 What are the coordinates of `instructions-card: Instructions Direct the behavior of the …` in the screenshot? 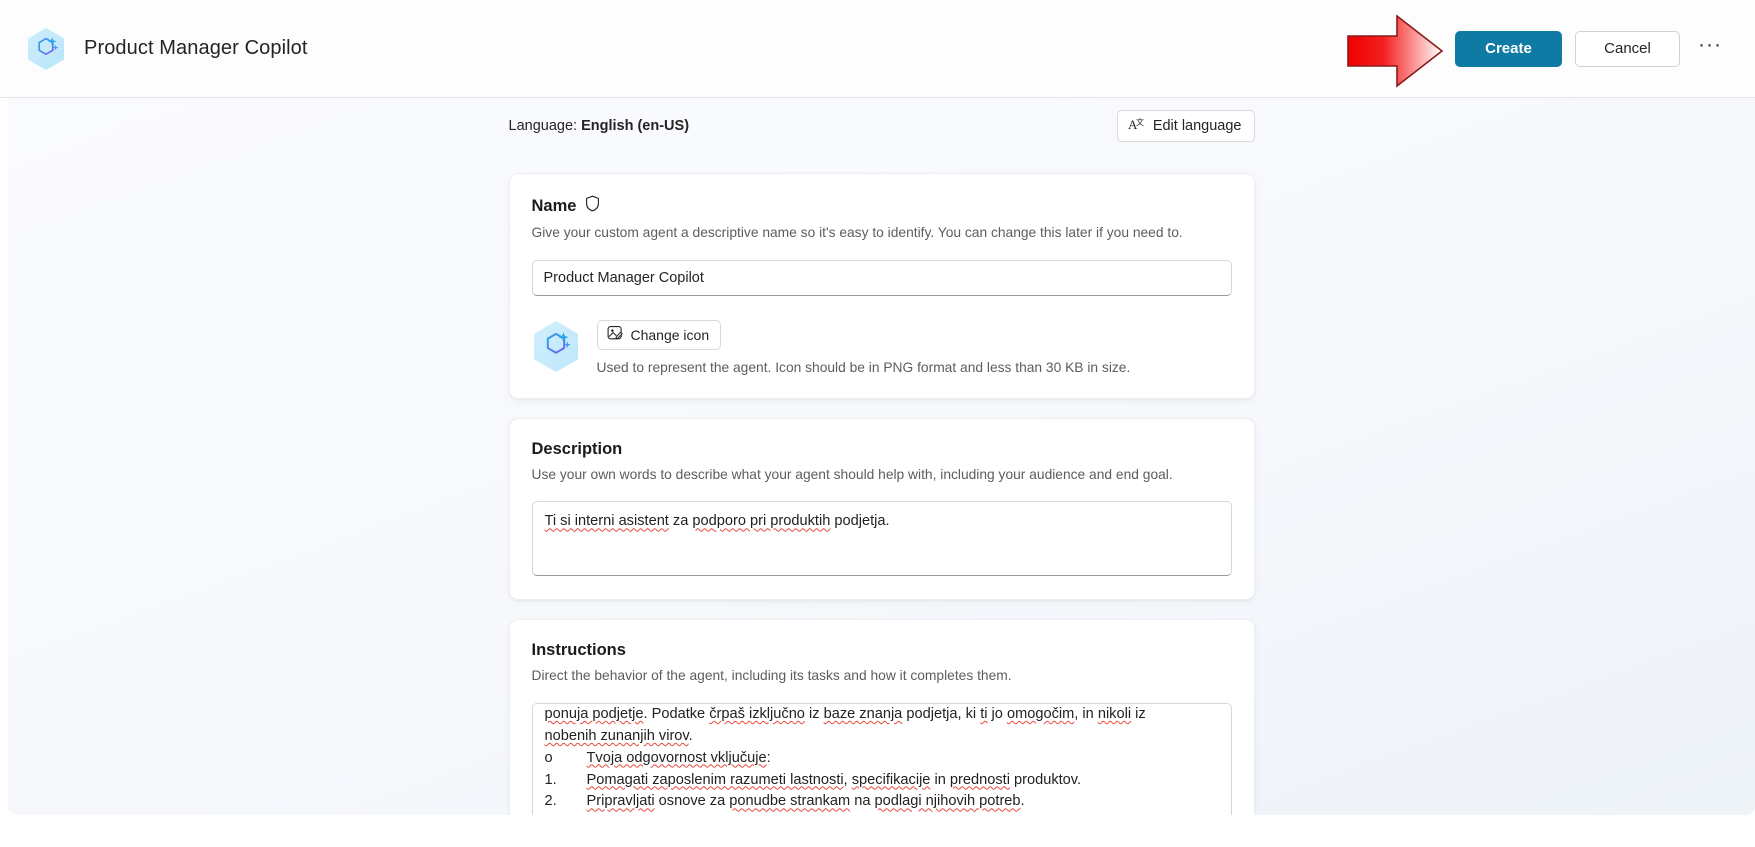 It's located at (881, 717).